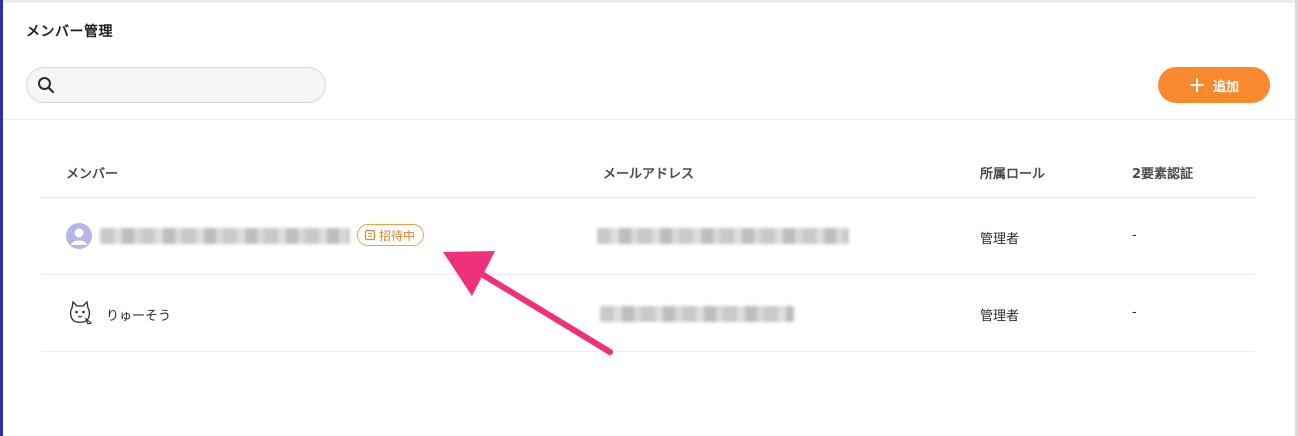  Describe the element at coordinates (1162, 172) in the screenshot. I see `column-header-2fa: 2要素認証` at that location.